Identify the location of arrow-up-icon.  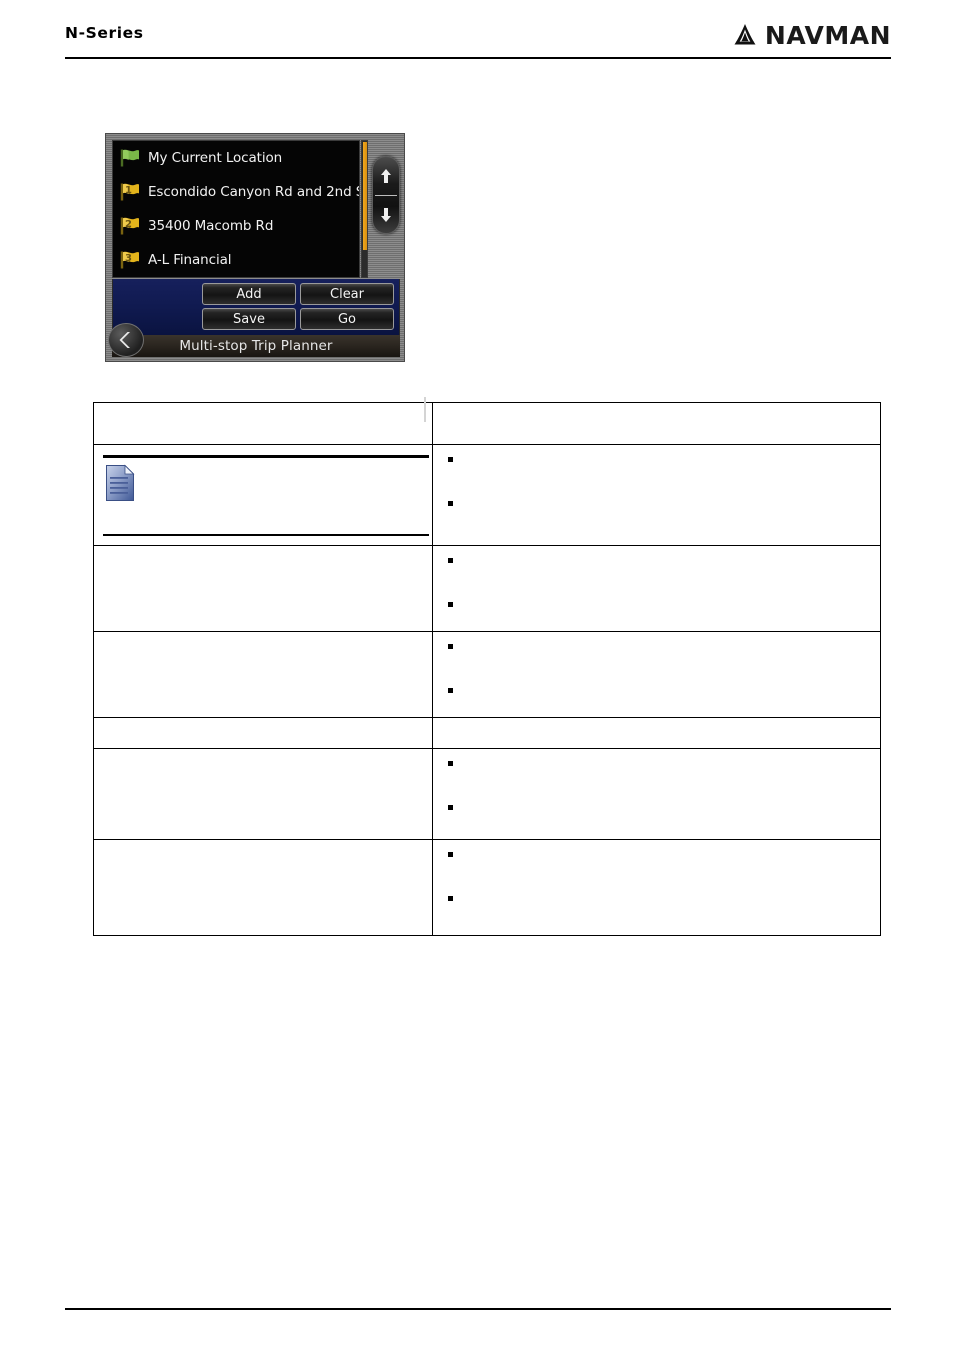
(386, 176).